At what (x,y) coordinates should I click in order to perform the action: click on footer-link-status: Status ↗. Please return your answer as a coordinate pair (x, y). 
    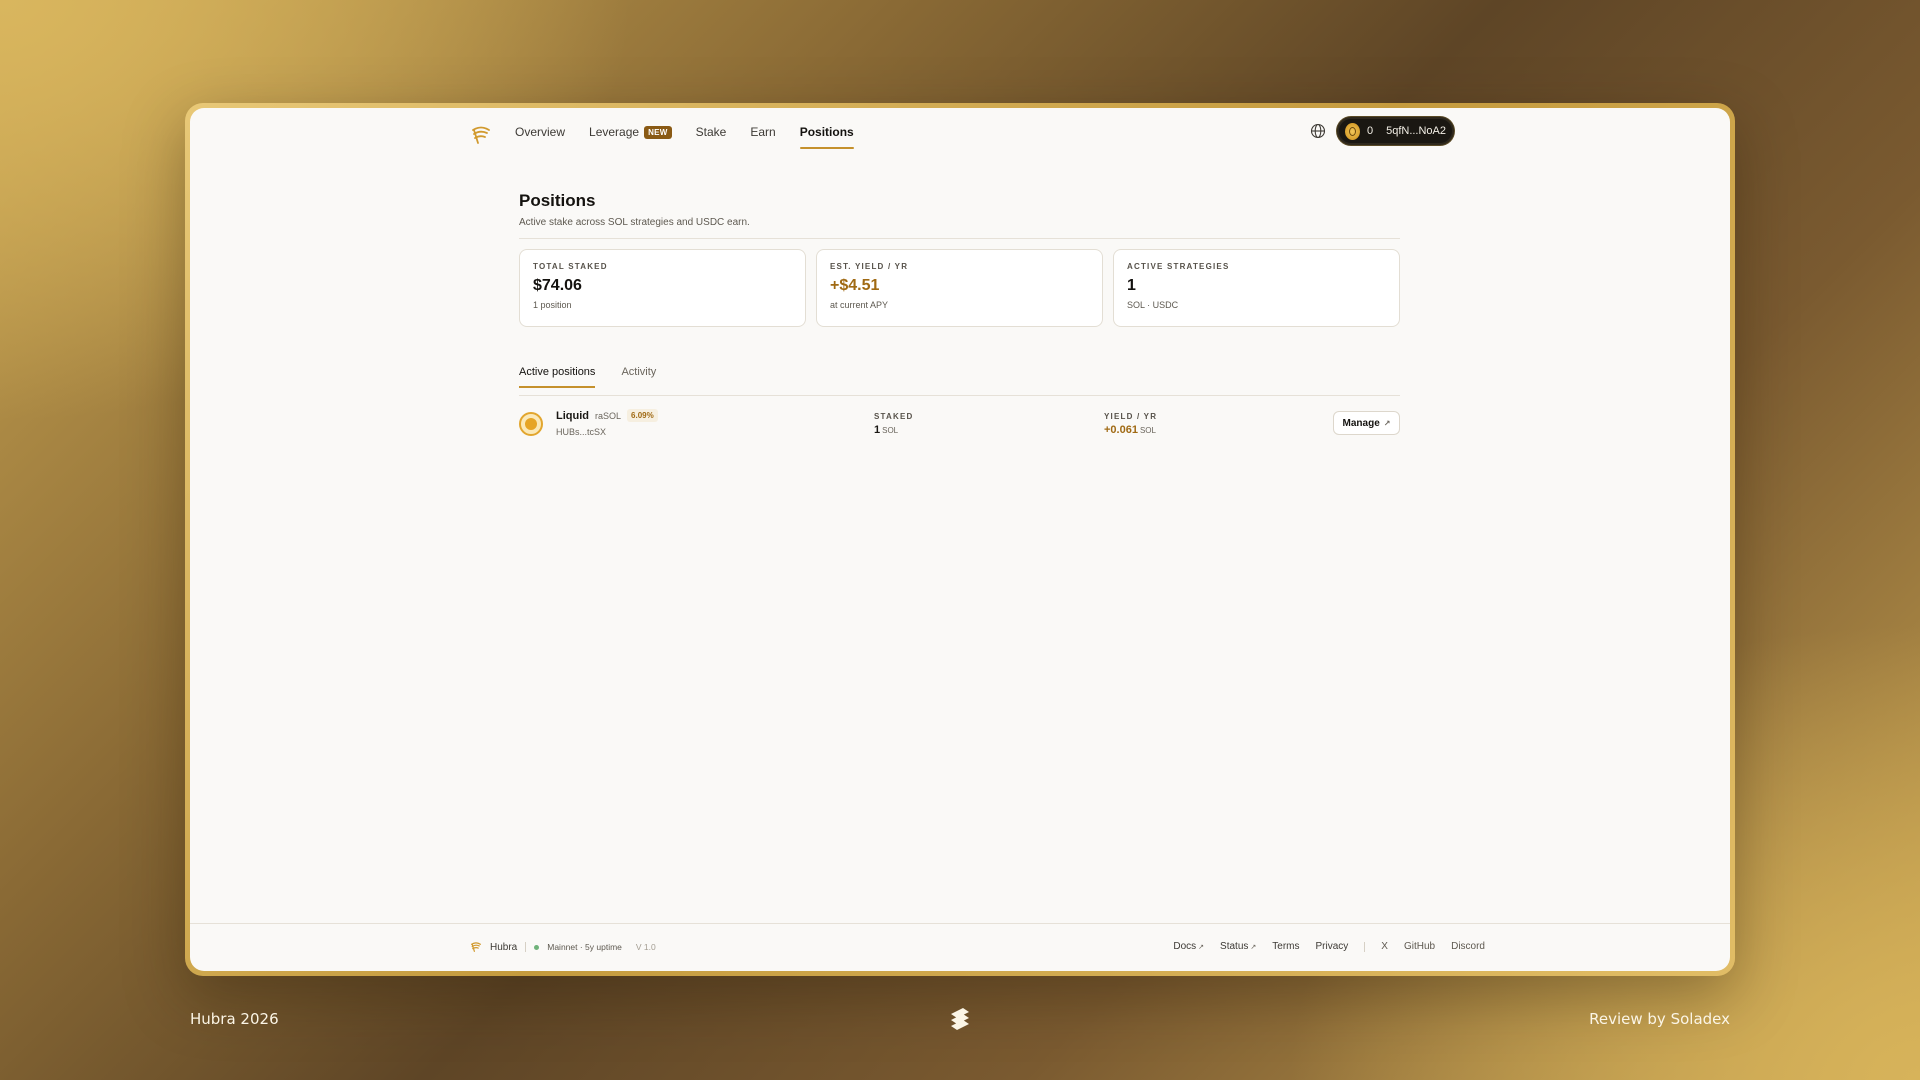
    Looking at the image, I should click on (1238, 946).